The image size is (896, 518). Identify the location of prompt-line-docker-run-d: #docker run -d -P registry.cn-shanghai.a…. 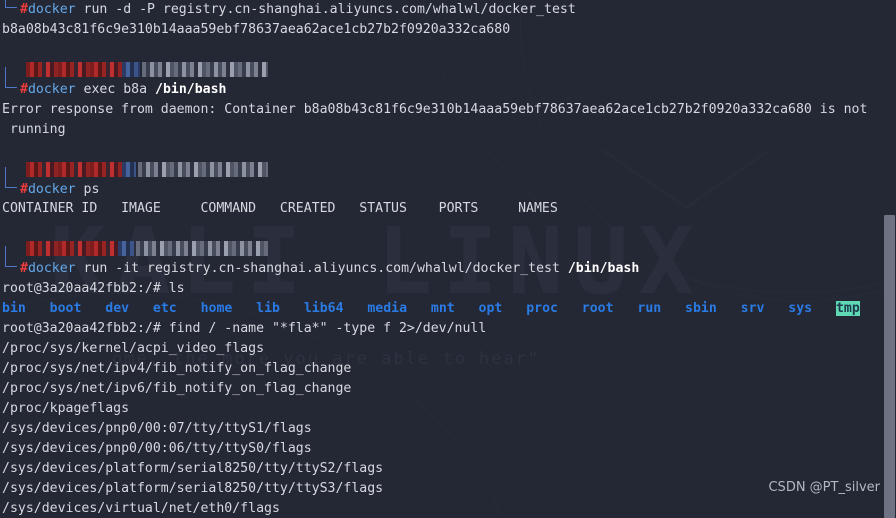
(447, 10).